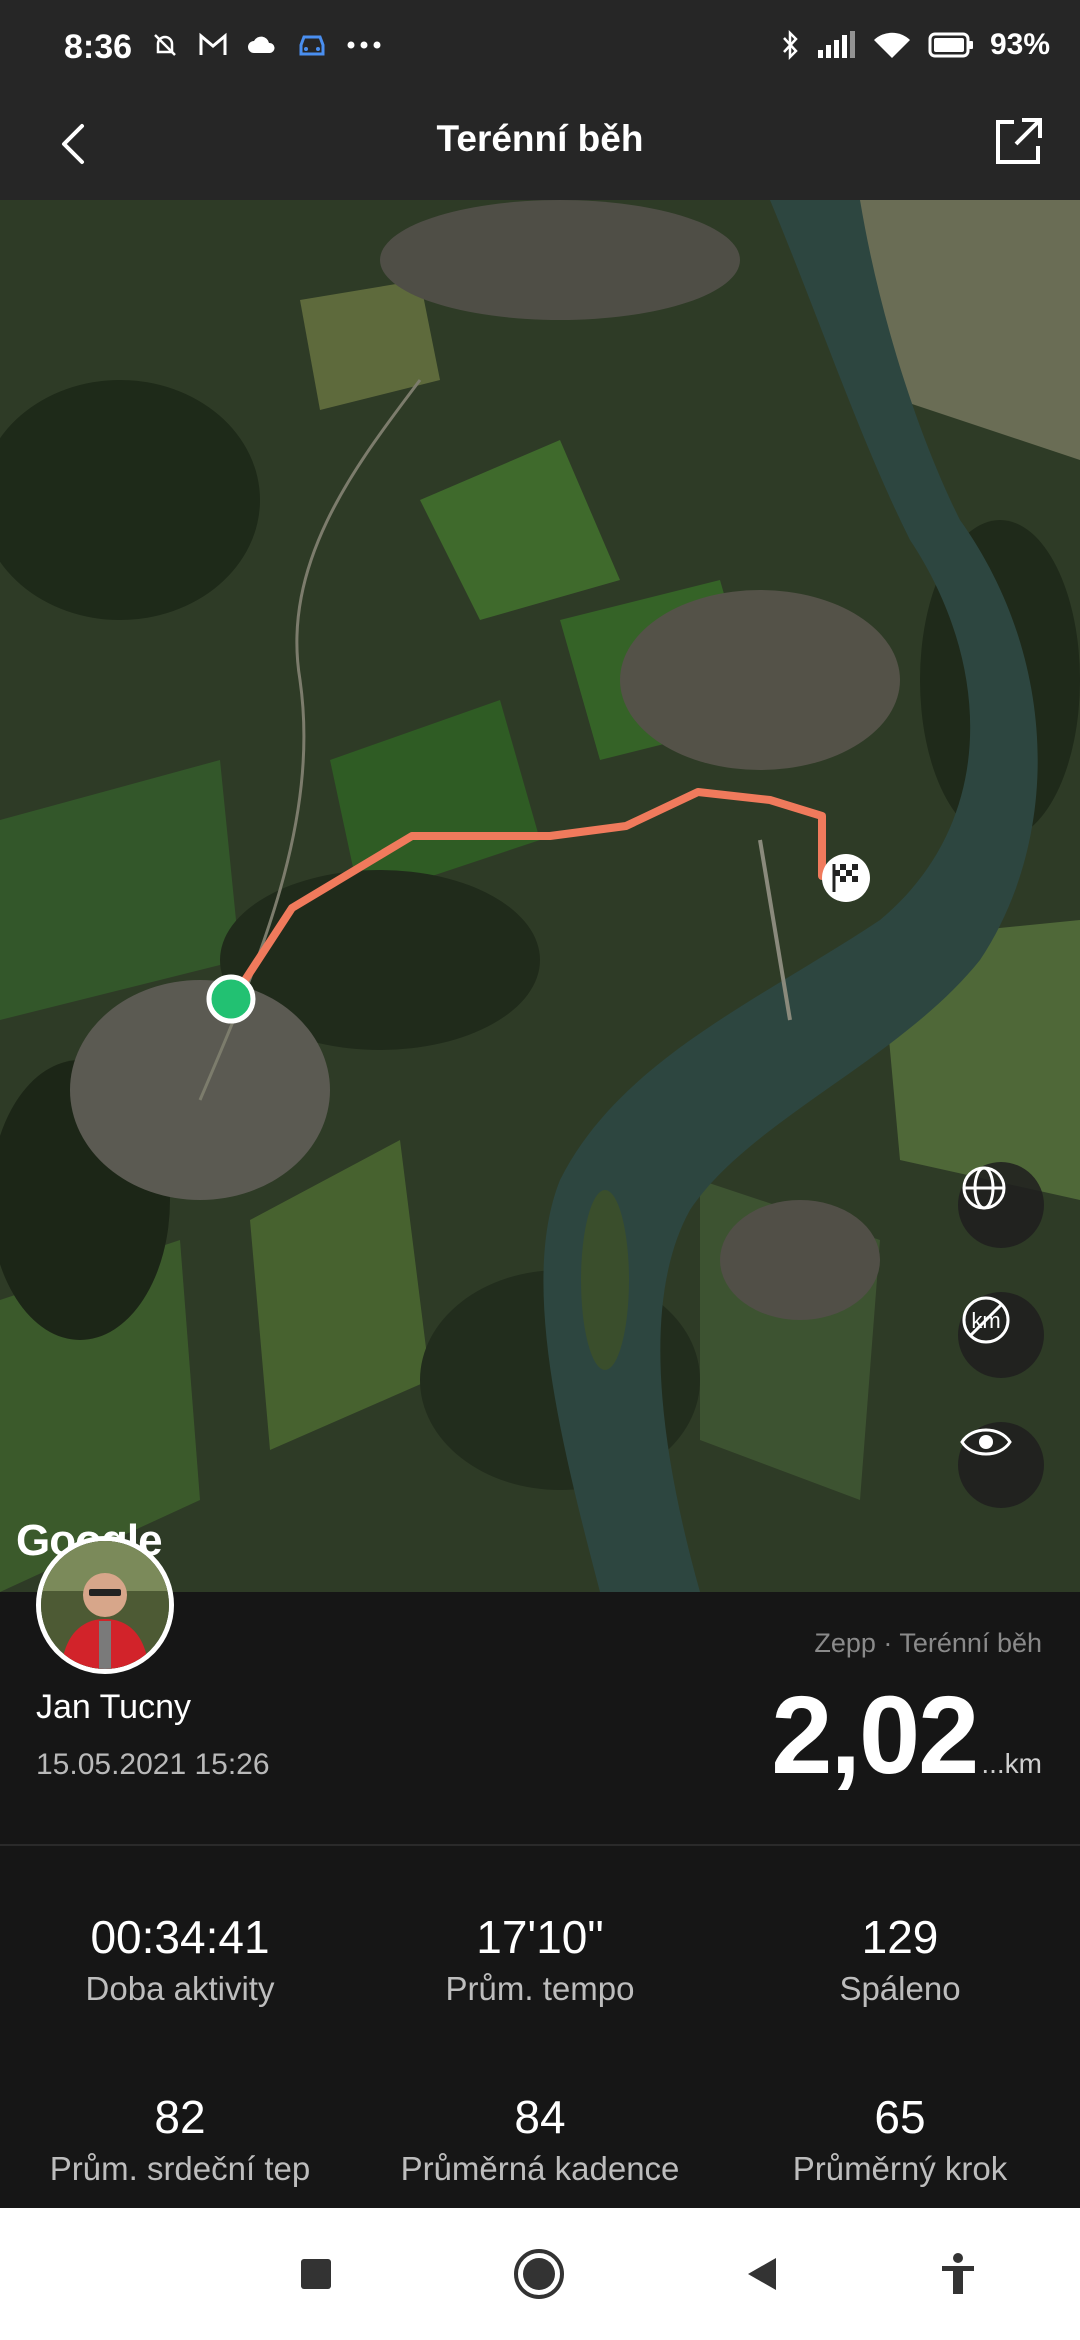 The height and width of the screenshot is (2340, 1080). Describe the element at coordinates (915, 45) in the screenshot. I see `status-icons-right: 93%` at that location.